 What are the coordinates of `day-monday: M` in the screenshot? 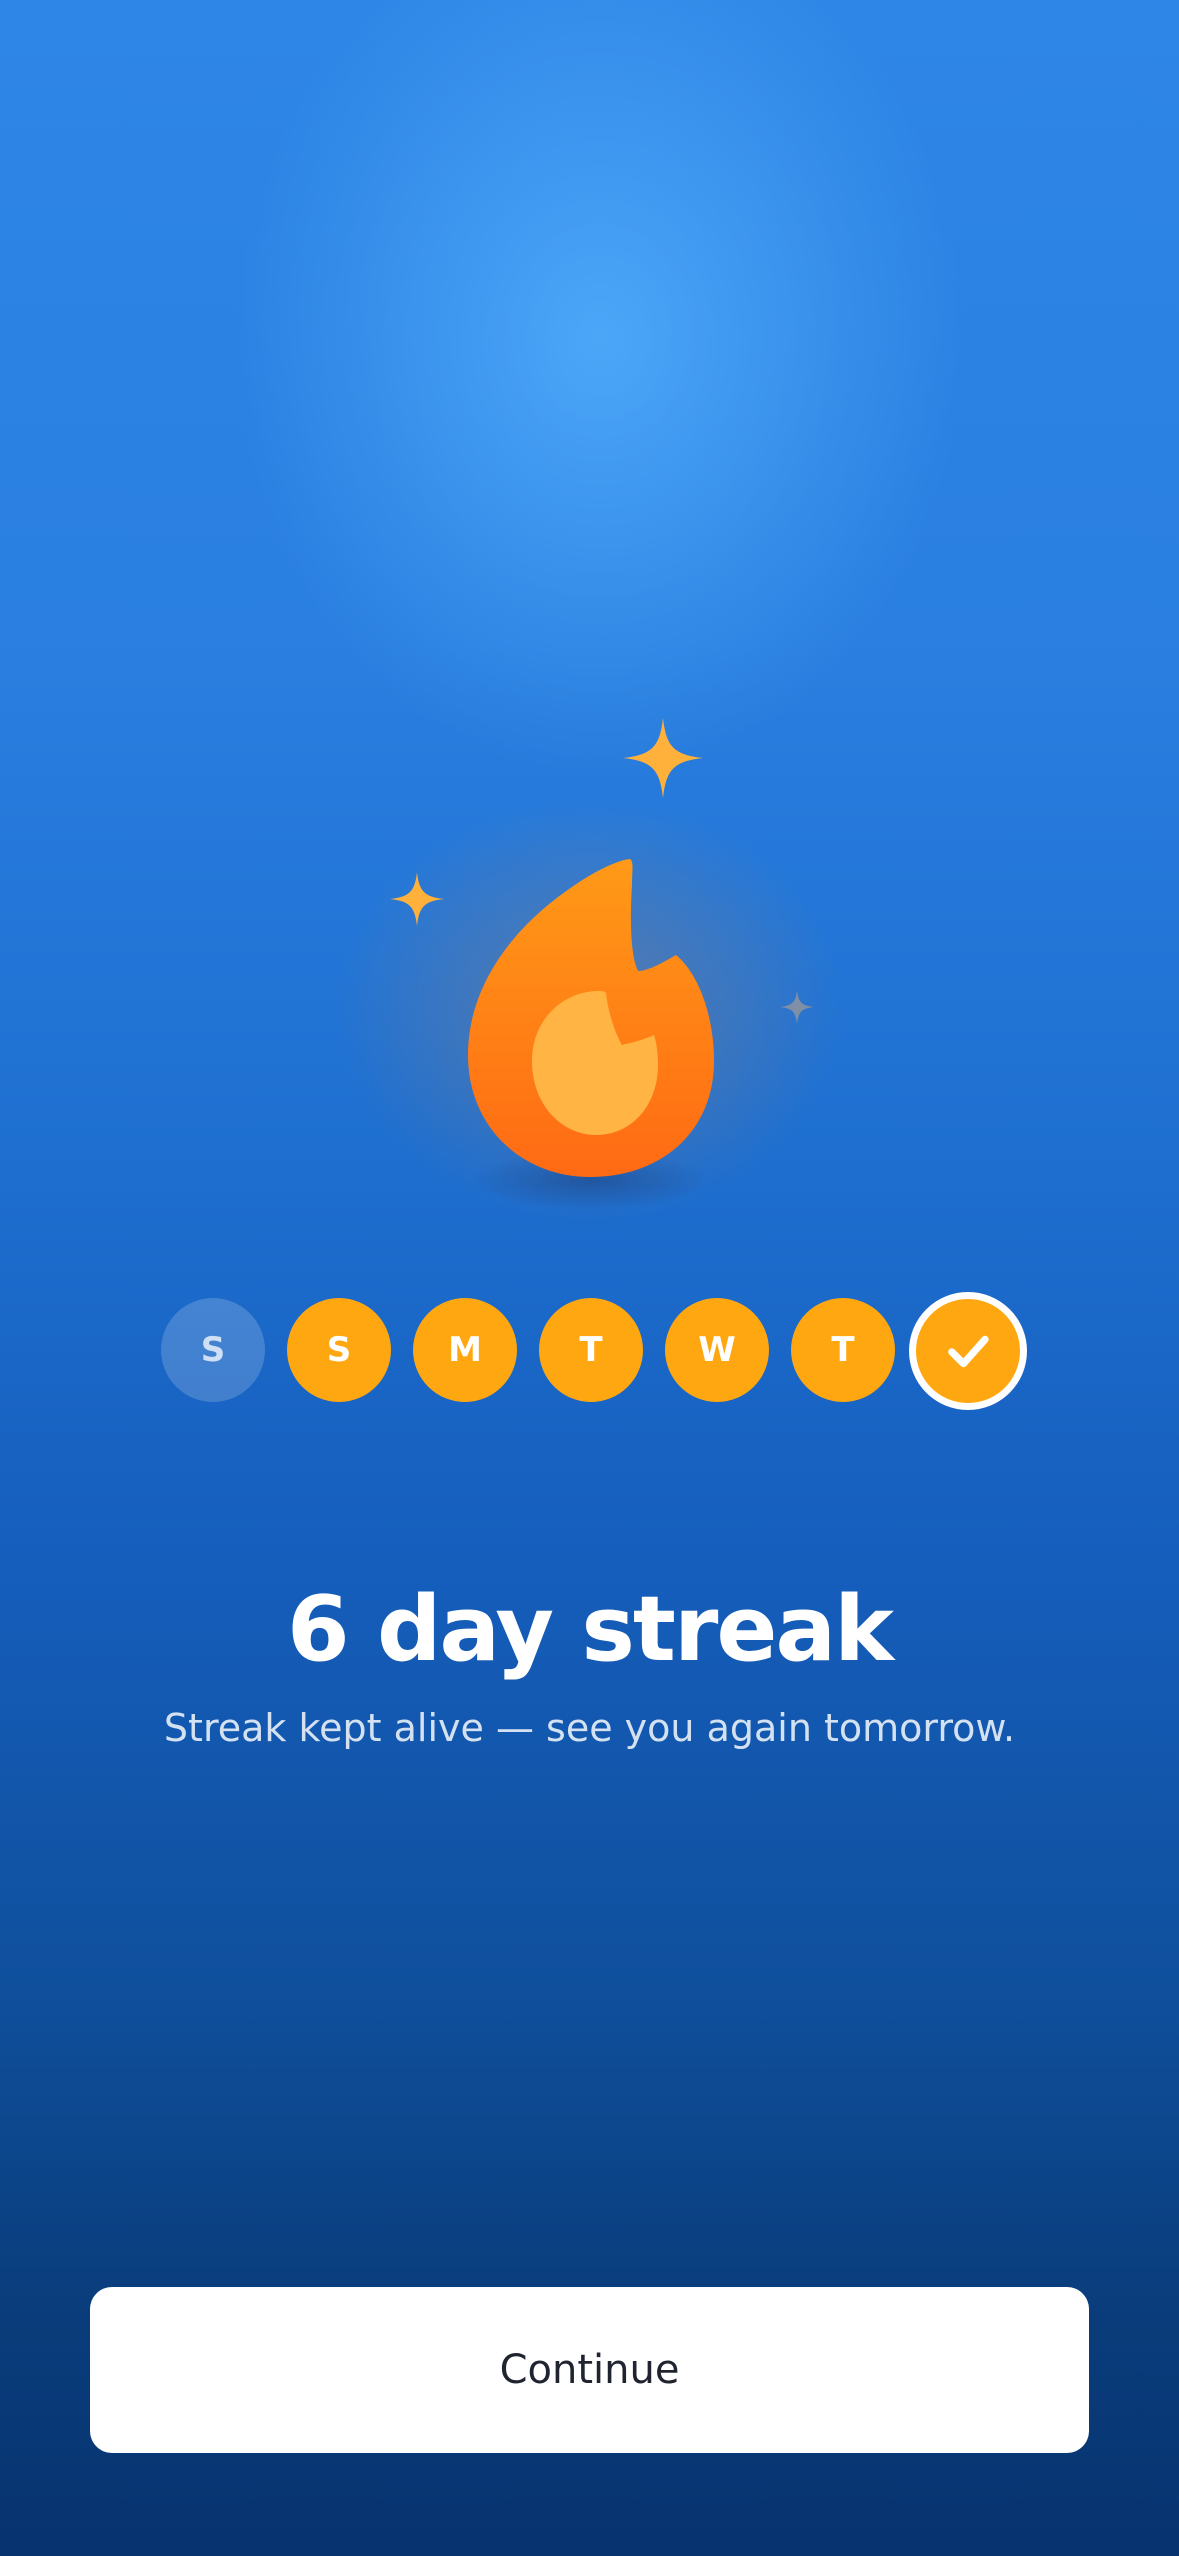 It's located at (465, 1350).